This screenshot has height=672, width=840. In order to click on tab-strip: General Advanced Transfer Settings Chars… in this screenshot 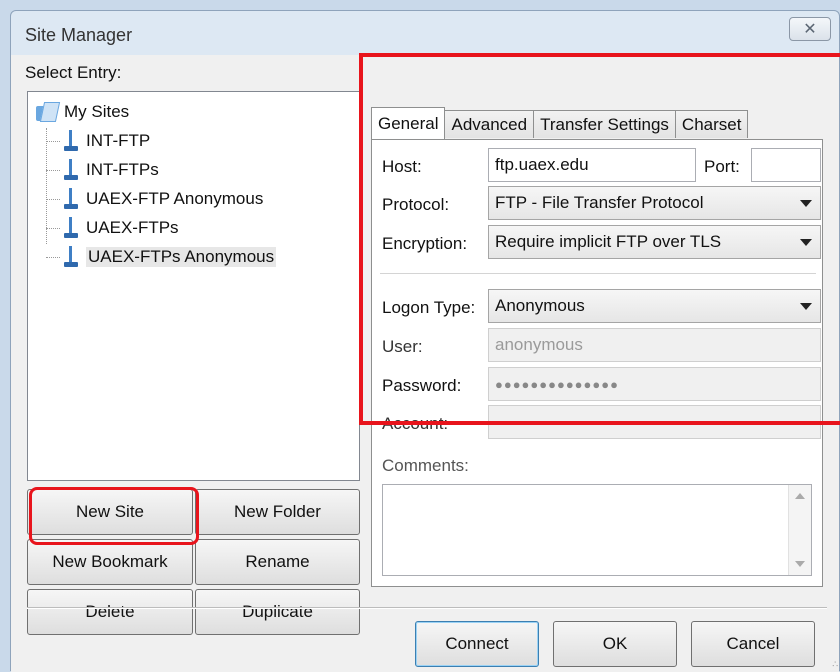, I will do `click(560, 123)`.